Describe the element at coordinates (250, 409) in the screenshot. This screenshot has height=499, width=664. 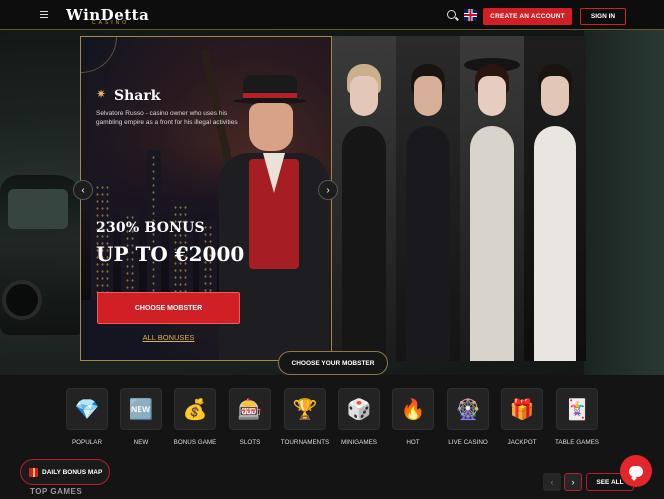
I see `slot-machine-icon: 🎰` at that location.